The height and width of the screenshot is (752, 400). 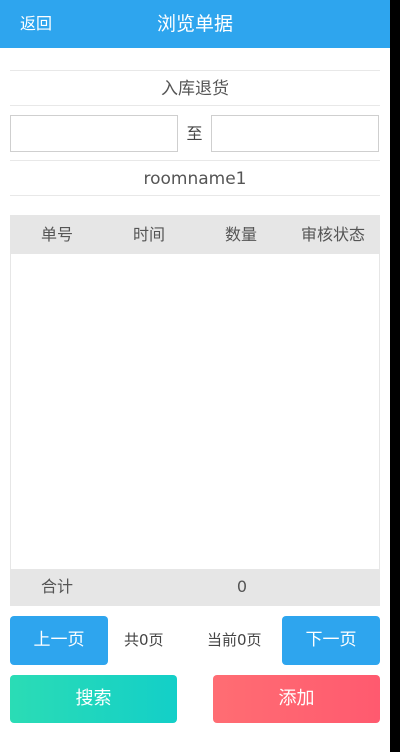 I want to click on header-bar: 返回 浏览单据, so click(x=195, y=24).